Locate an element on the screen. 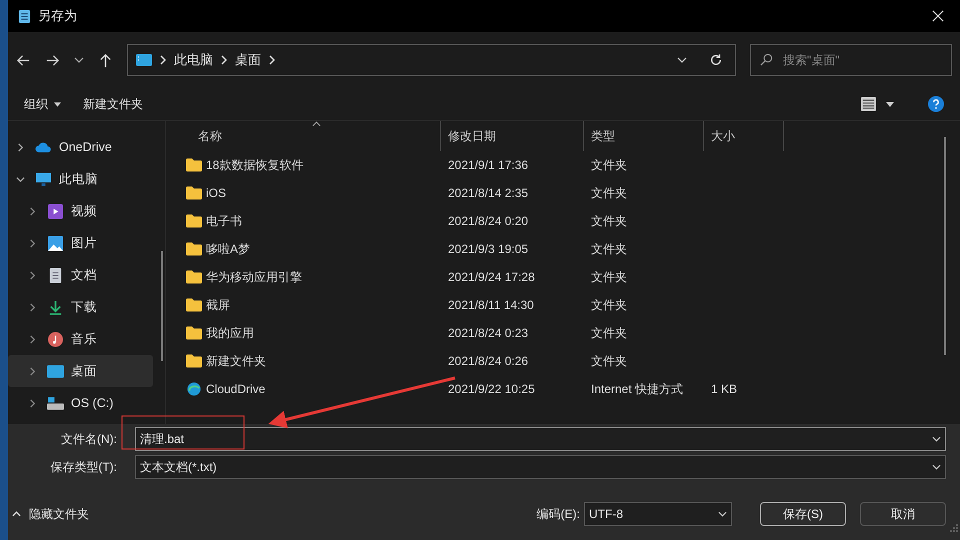 The image size is (960, 540). refresh-icon is located at coordinates (716, 60).